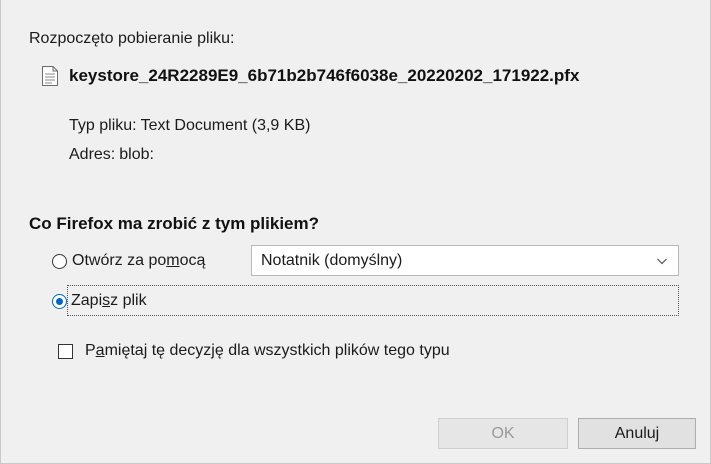 Image resolution: width=711 pixels, height=464 pixels. Describe the element at coordinates (465, 260) in the screenshot. I see `application-select: Notatnik (domyślny)` at that location.